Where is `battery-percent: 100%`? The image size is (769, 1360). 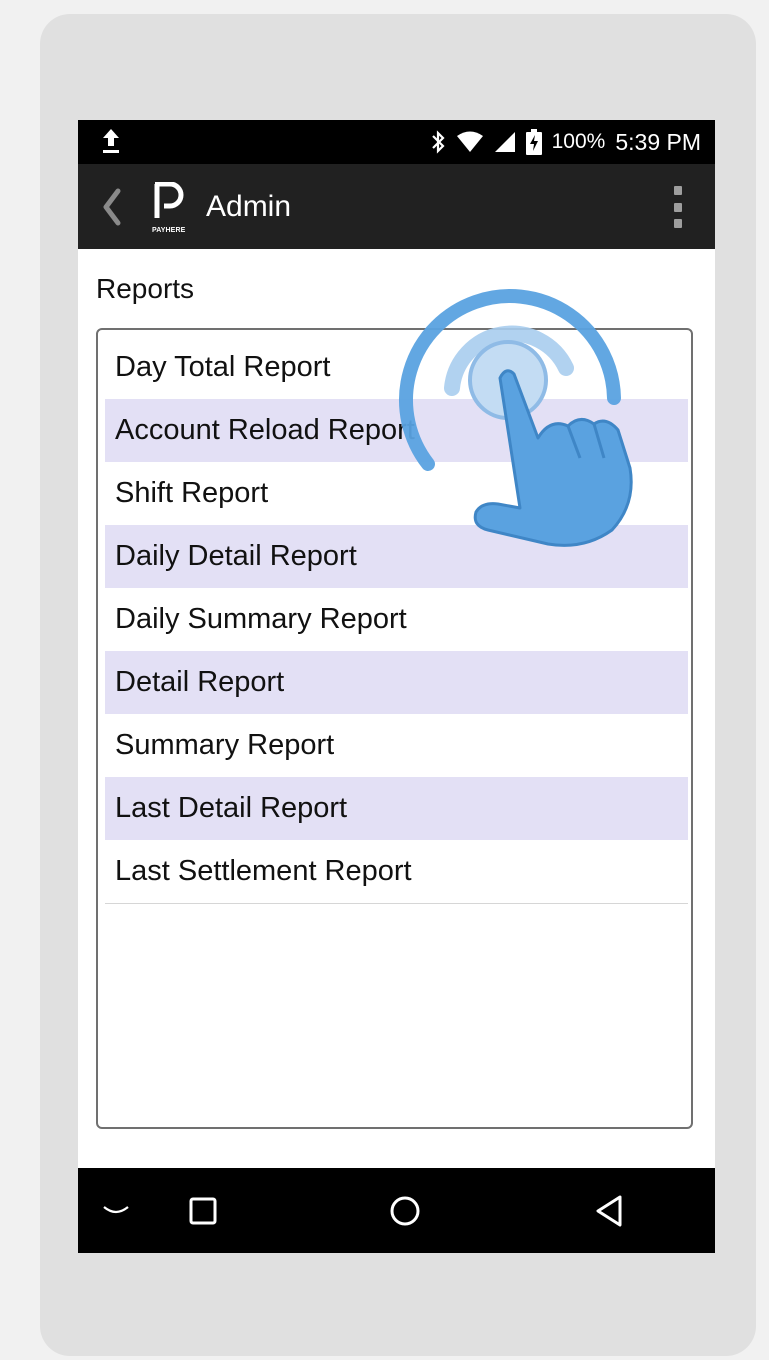 battery-percent: 100% is located at coordinates (578, 141).